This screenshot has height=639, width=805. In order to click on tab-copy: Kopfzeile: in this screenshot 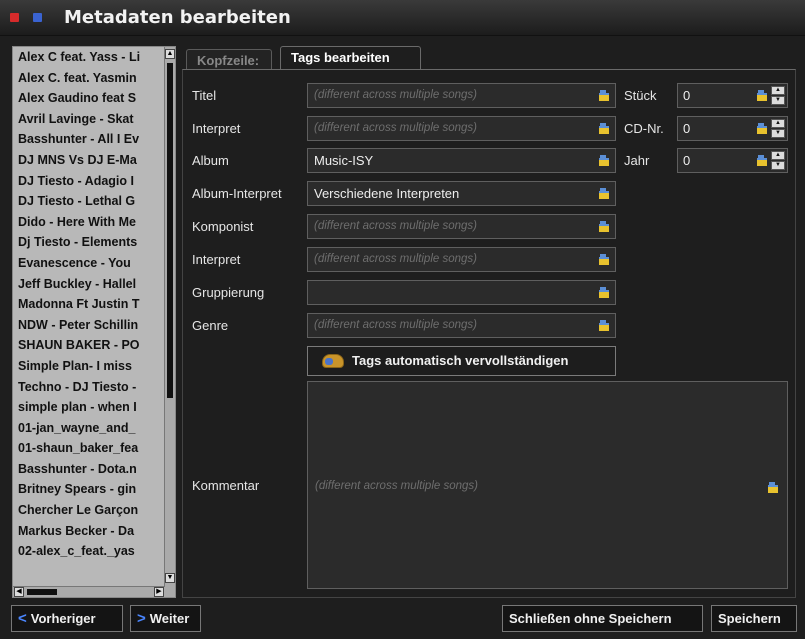, I will do `click(229, 59)`.